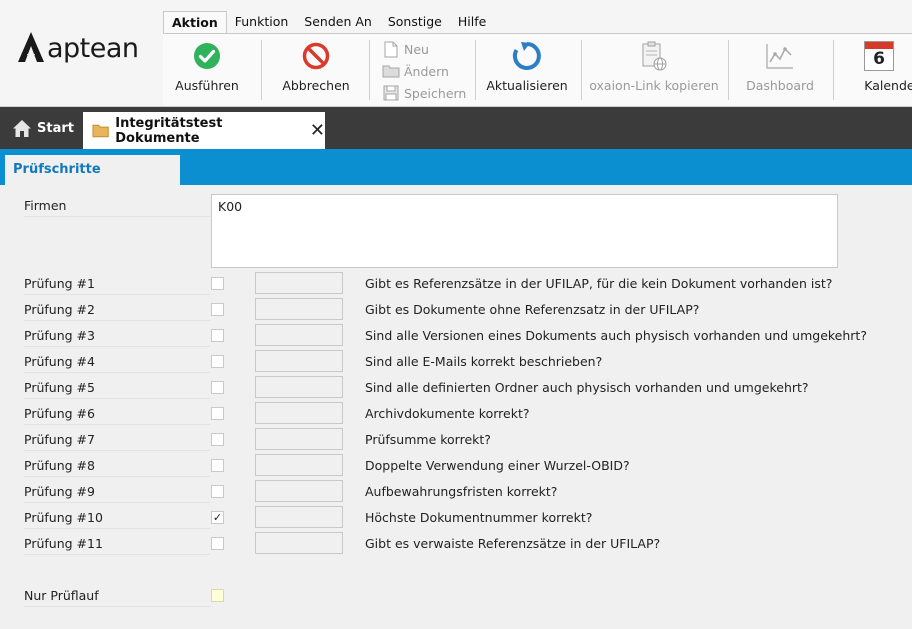 Image resolution: width=912 pixels, height=629 pixels. Describe the element at coordinates (117, 441) in the screenshot. I see `check-label: Prüfung #7` at that location.